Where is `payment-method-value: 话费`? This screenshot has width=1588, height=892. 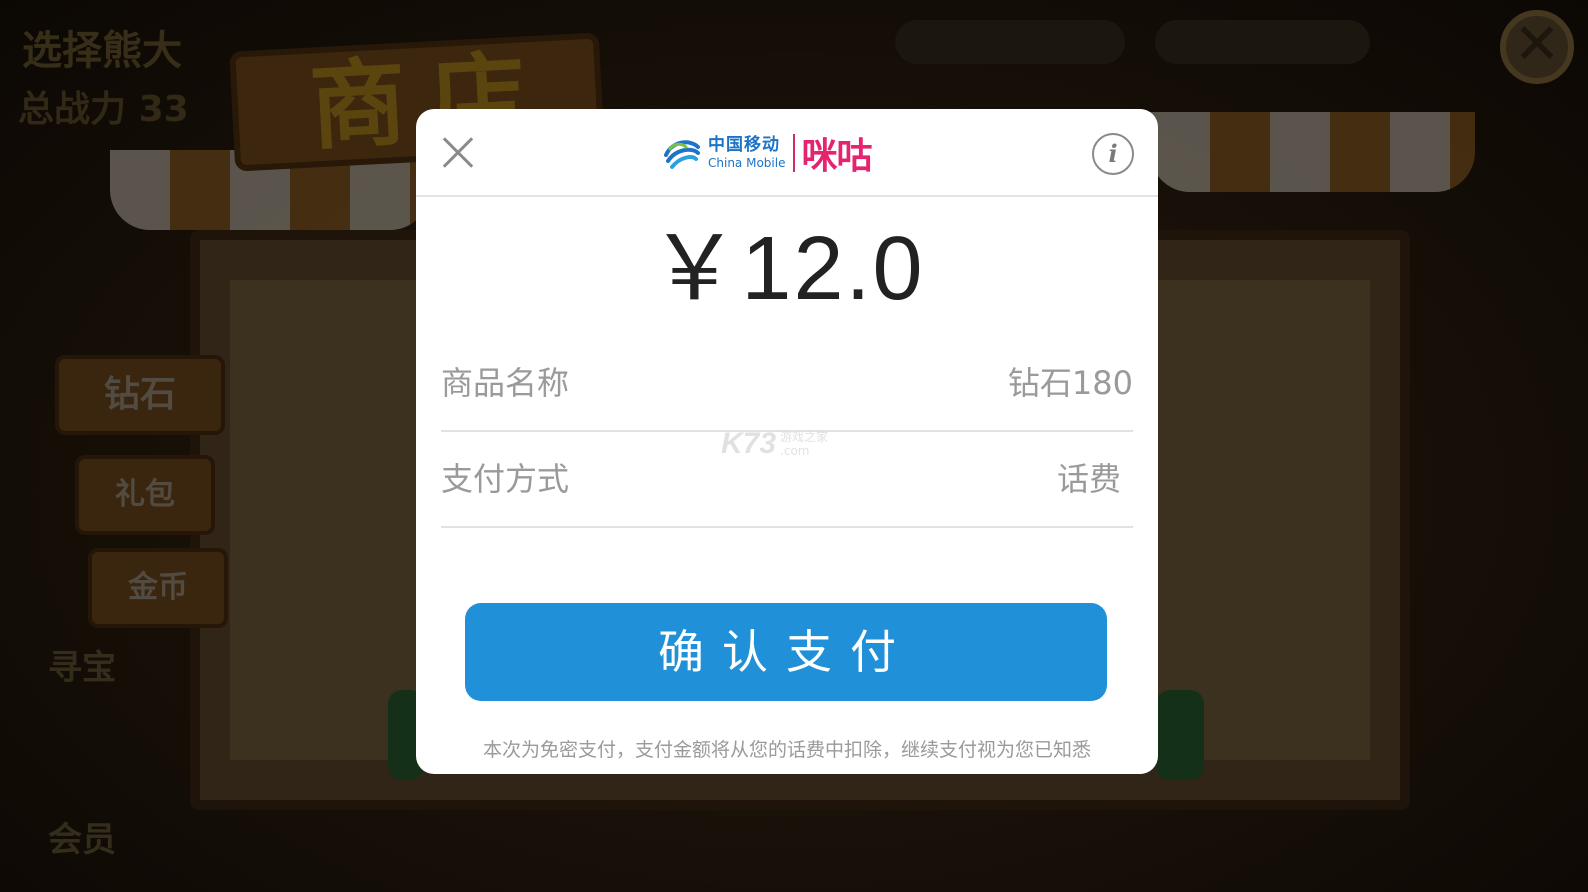
payment-method-value: 话费 is located at coordinates (1088, 479).